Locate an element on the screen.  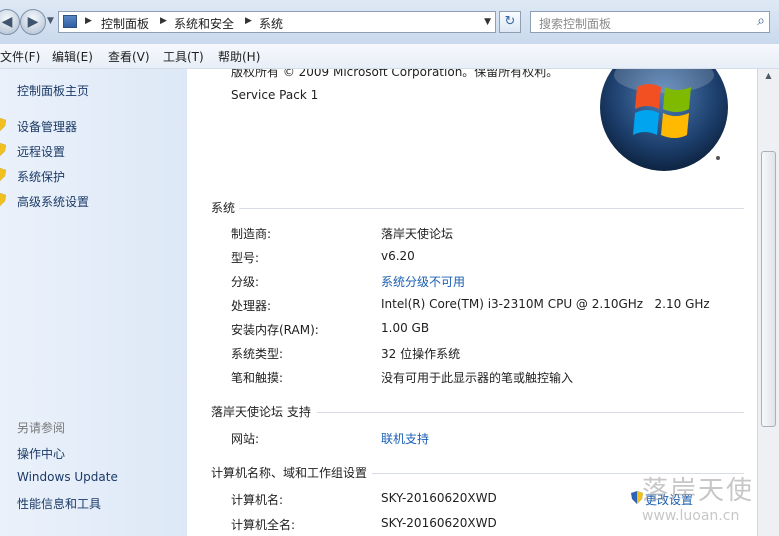
menu-file: 文件(F) is located at coordinates (20, 56).